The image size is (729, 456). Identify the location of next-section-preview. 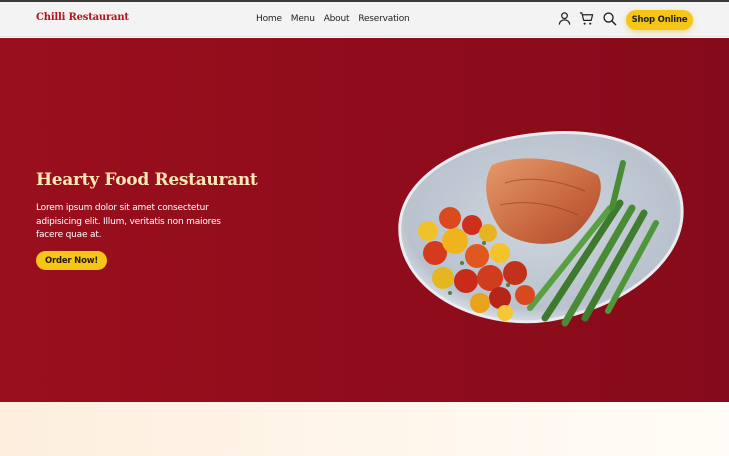
(364, 429).